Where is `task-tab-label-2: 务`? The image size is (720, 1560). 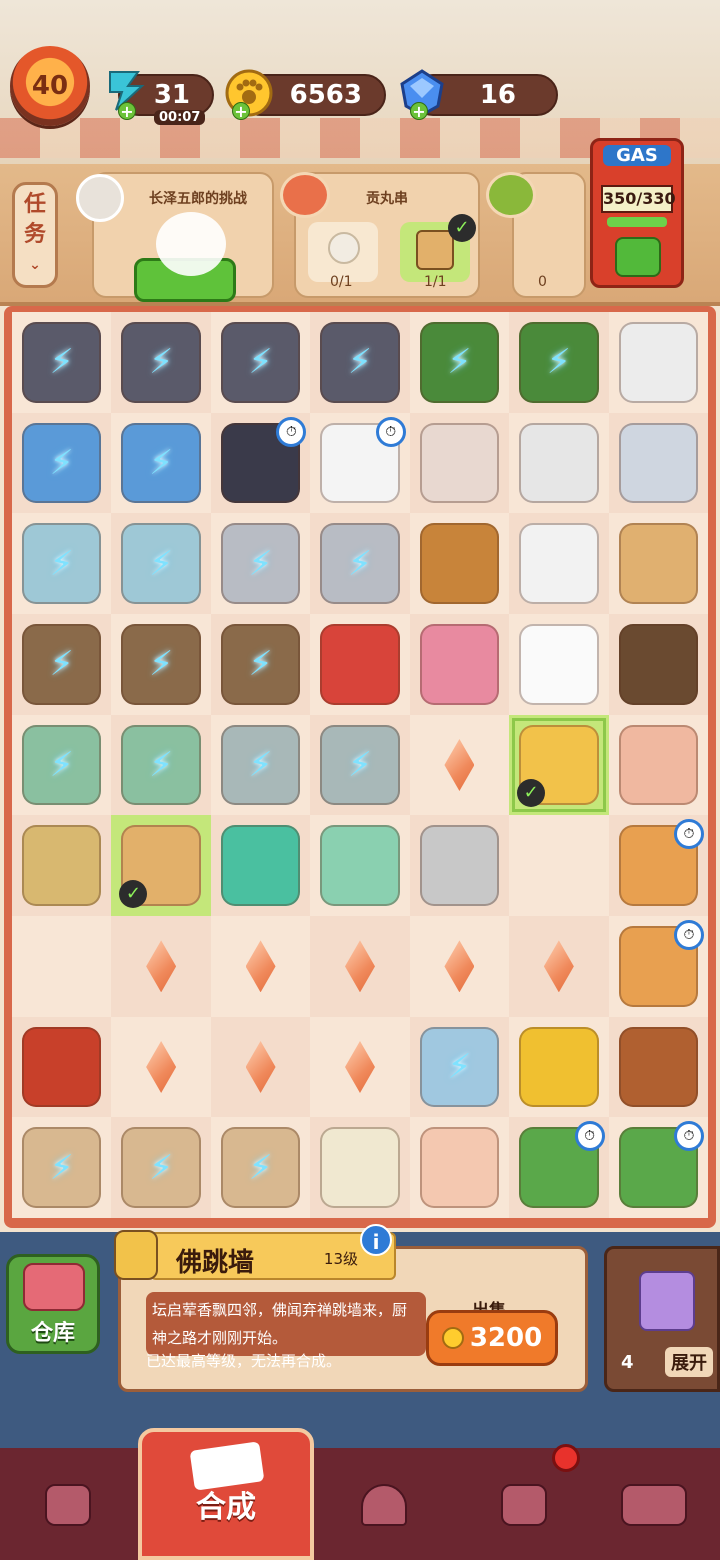 task-tab-label-2: 务 is located at coordinates (34, 234).